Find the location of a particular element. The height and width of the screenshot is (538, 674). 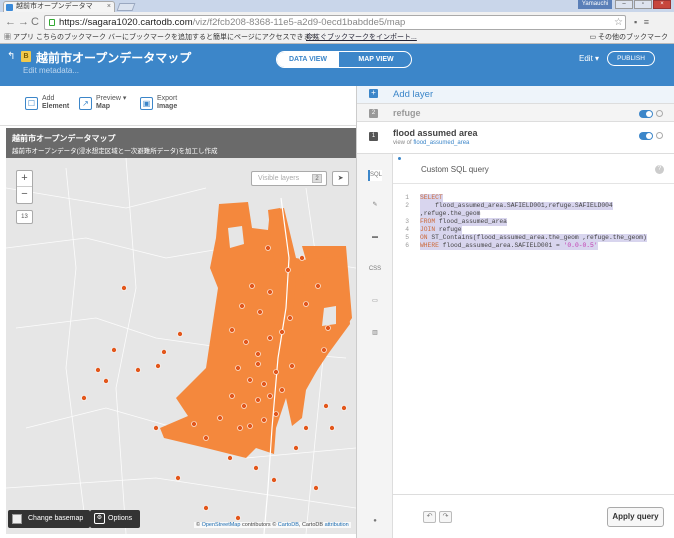

options-button: ⚙ Options is located at coordinates (115, 519).